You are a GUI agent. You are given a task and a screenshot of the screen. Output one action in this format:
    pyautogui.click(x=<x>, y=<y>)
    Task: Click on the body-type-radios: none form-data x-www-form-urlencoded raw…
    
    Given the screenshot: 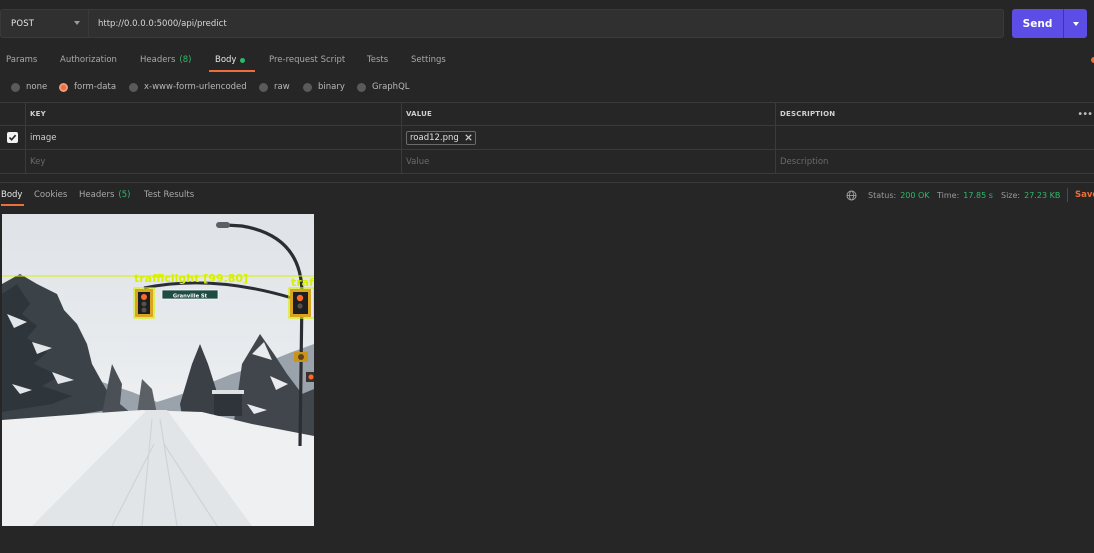 What is the action you would take?
    pyautogui.click(x=547, y=87)
    